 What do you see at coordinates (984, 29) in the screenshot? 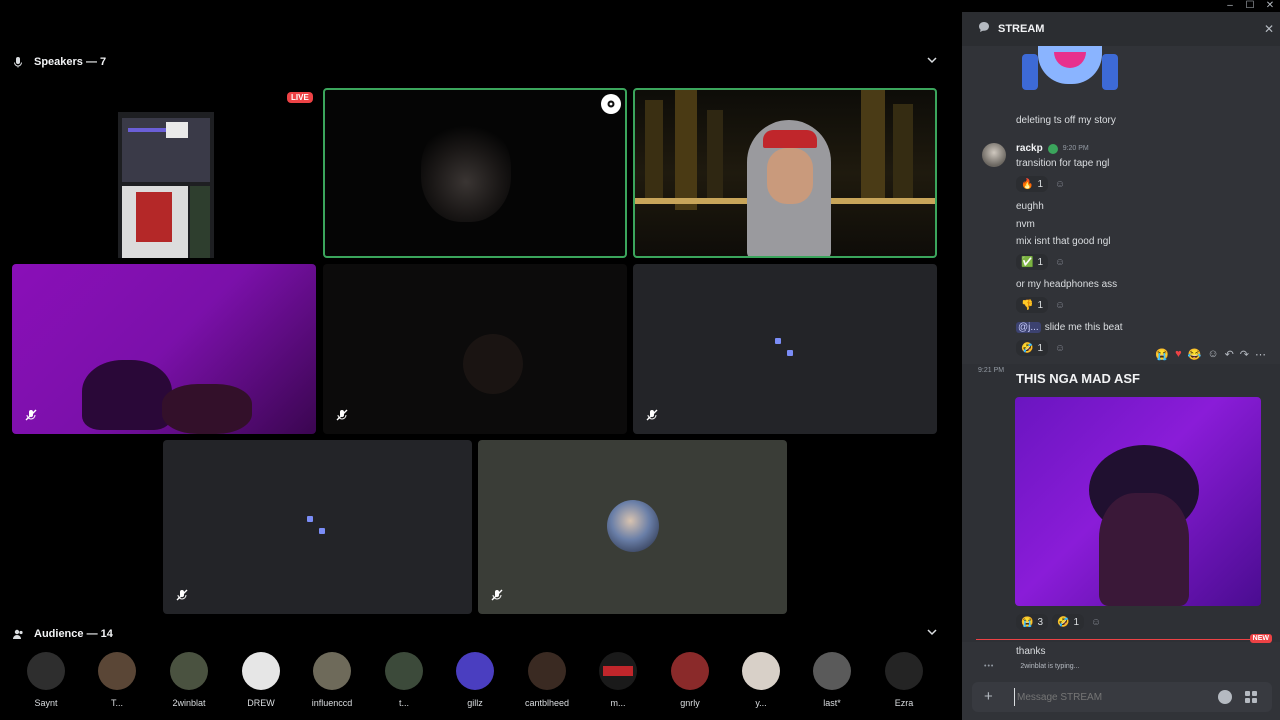
I see `chat-bubble-icon` at bounding box center [984, 29].